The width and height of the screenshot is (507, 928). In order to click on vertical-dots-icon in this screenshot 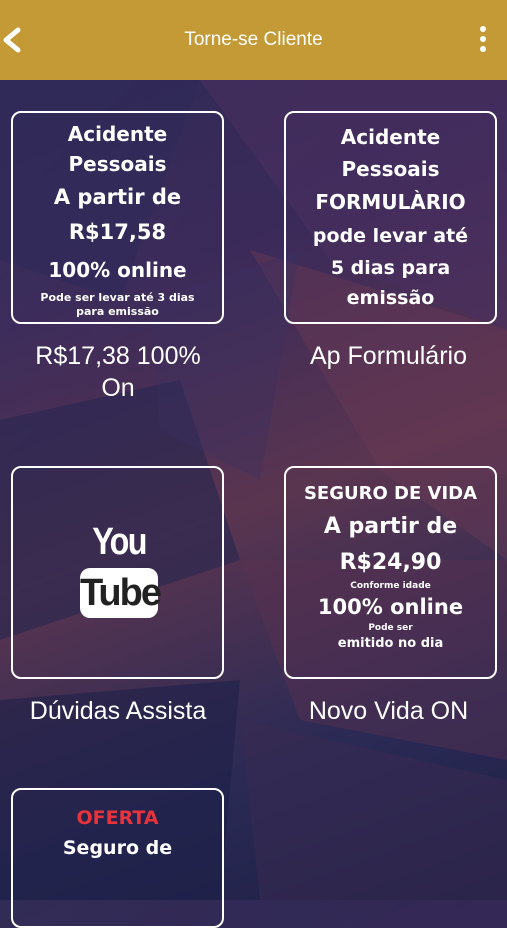, I will do `click(483, 40)`.